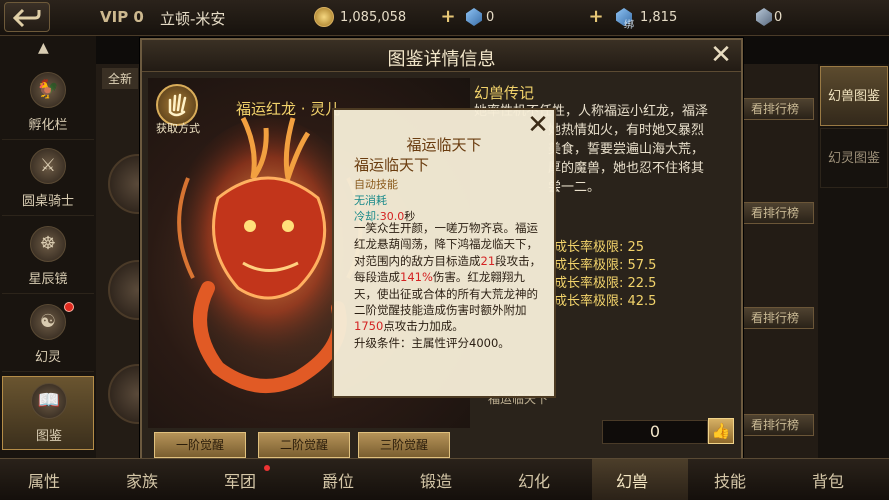  Describe the element at coordinates (659, 17) in the screenshot. I see `bound-gem-amount: 1,815` at that location.